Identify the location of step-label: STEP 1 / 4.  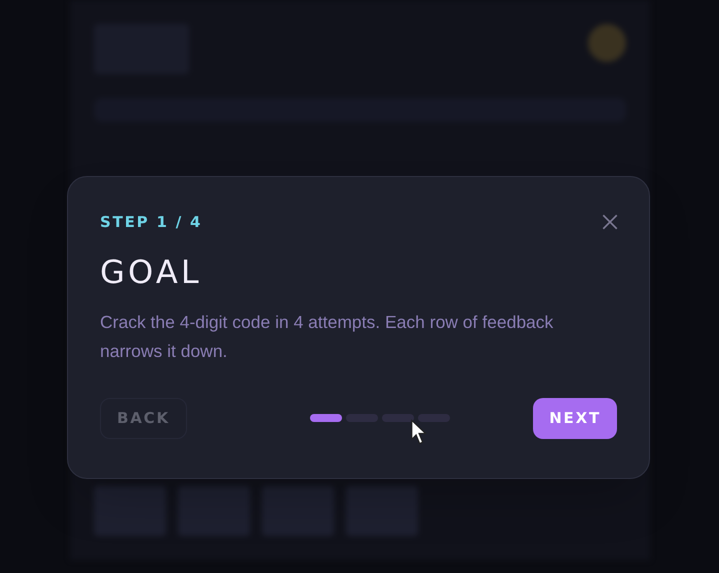
(151, 222).